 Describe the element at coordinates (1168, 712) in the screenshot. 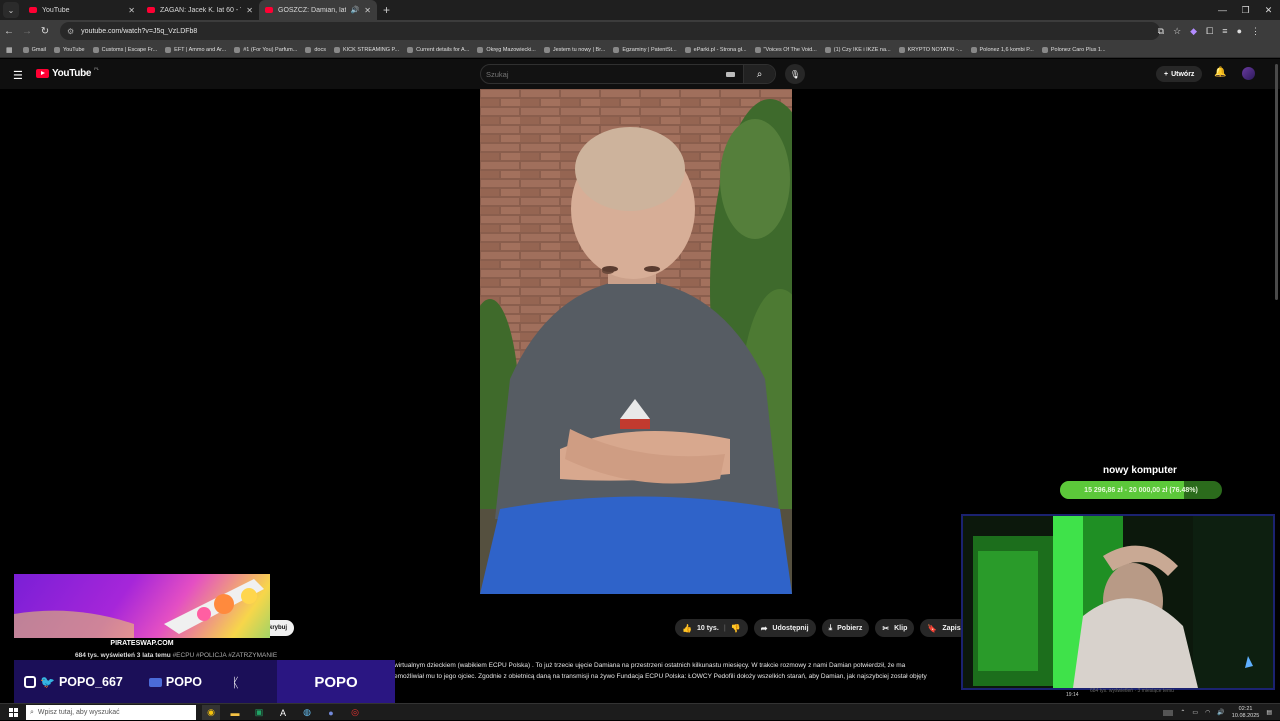

I see `tray-app-icon` at that location.